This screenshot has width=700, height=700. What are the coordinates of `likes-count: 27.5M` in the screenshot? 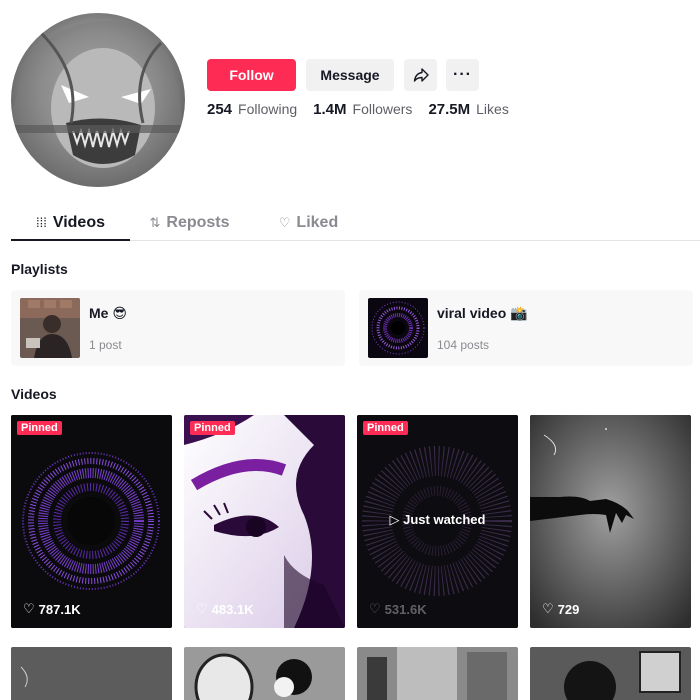 It's located at (449, 109).